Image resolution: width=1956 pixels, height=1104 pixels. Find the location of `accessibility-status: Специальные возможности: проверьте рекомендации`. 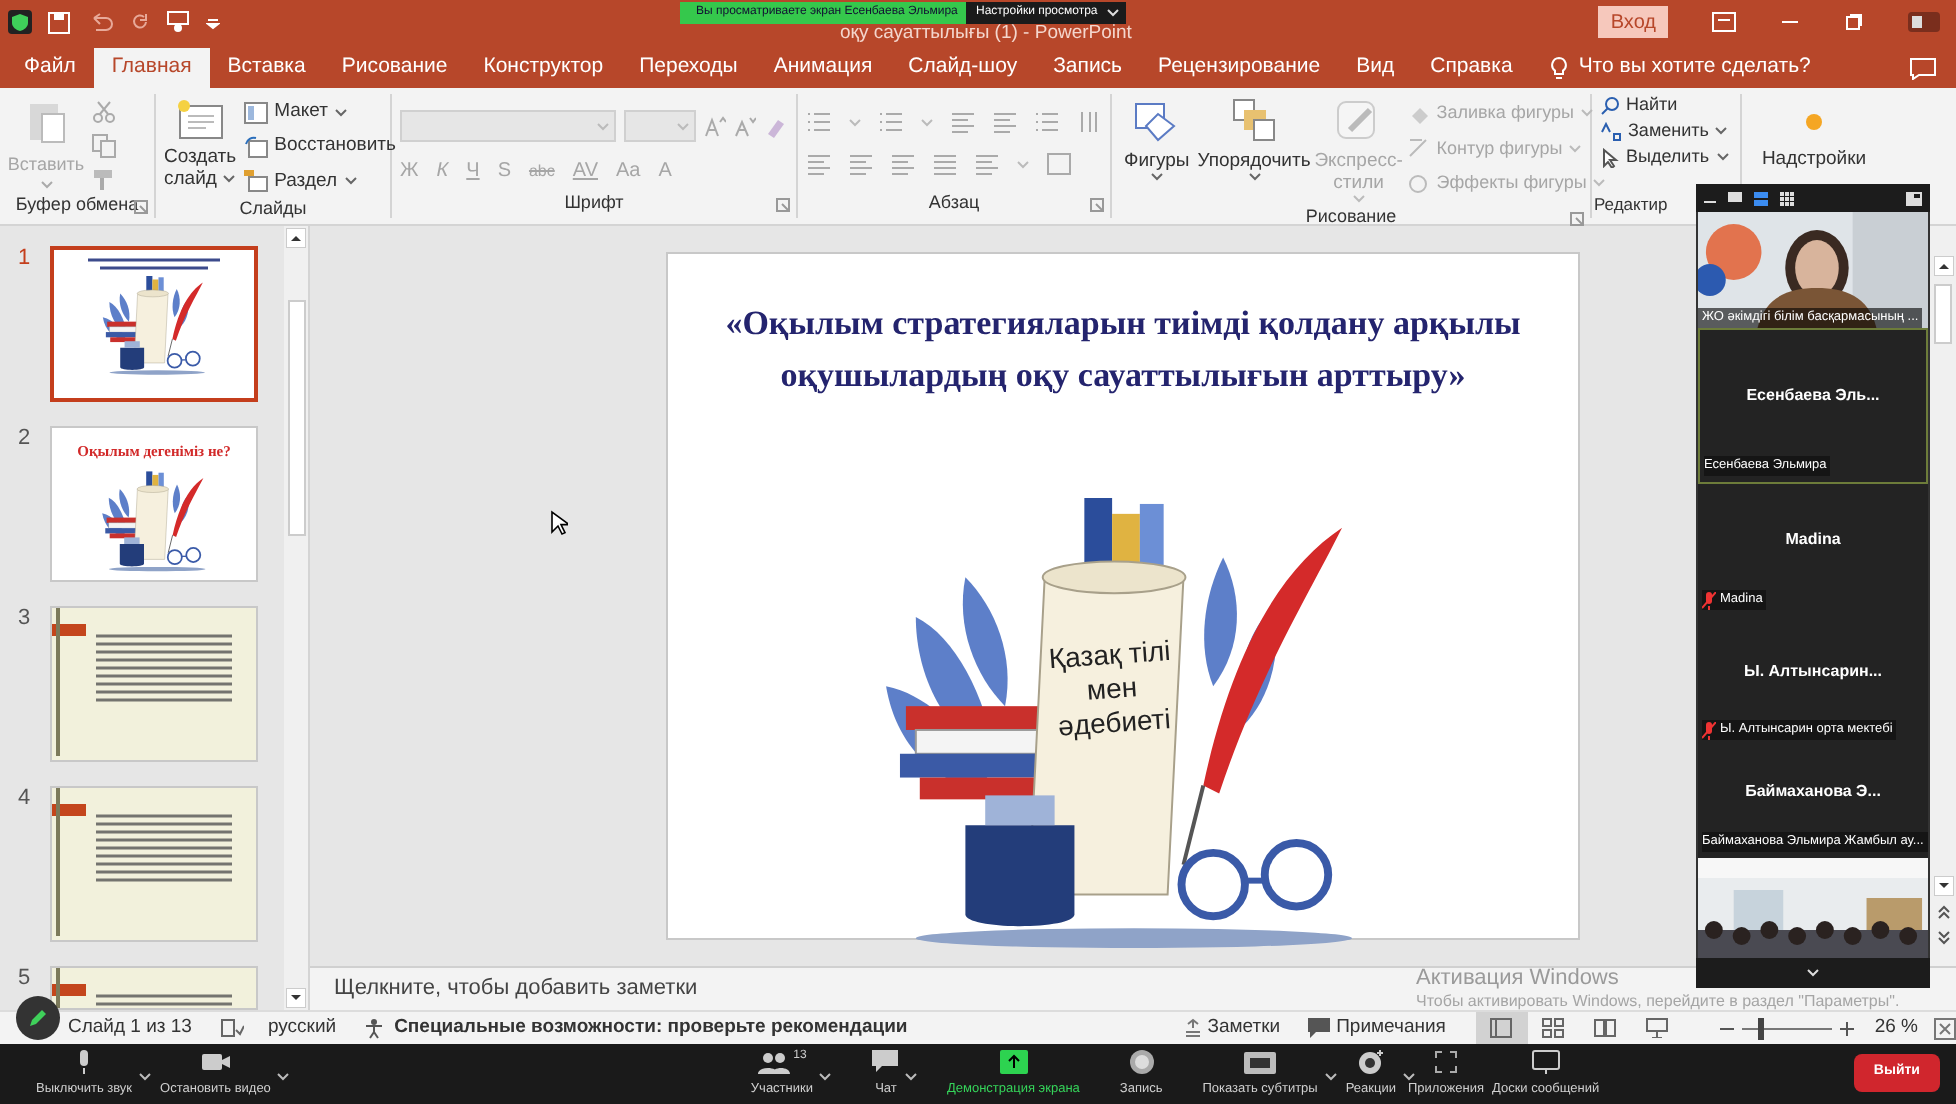

accessibility-status: Специальные возможности: проверьте рекомендации is located at coordinates (651, 1028).